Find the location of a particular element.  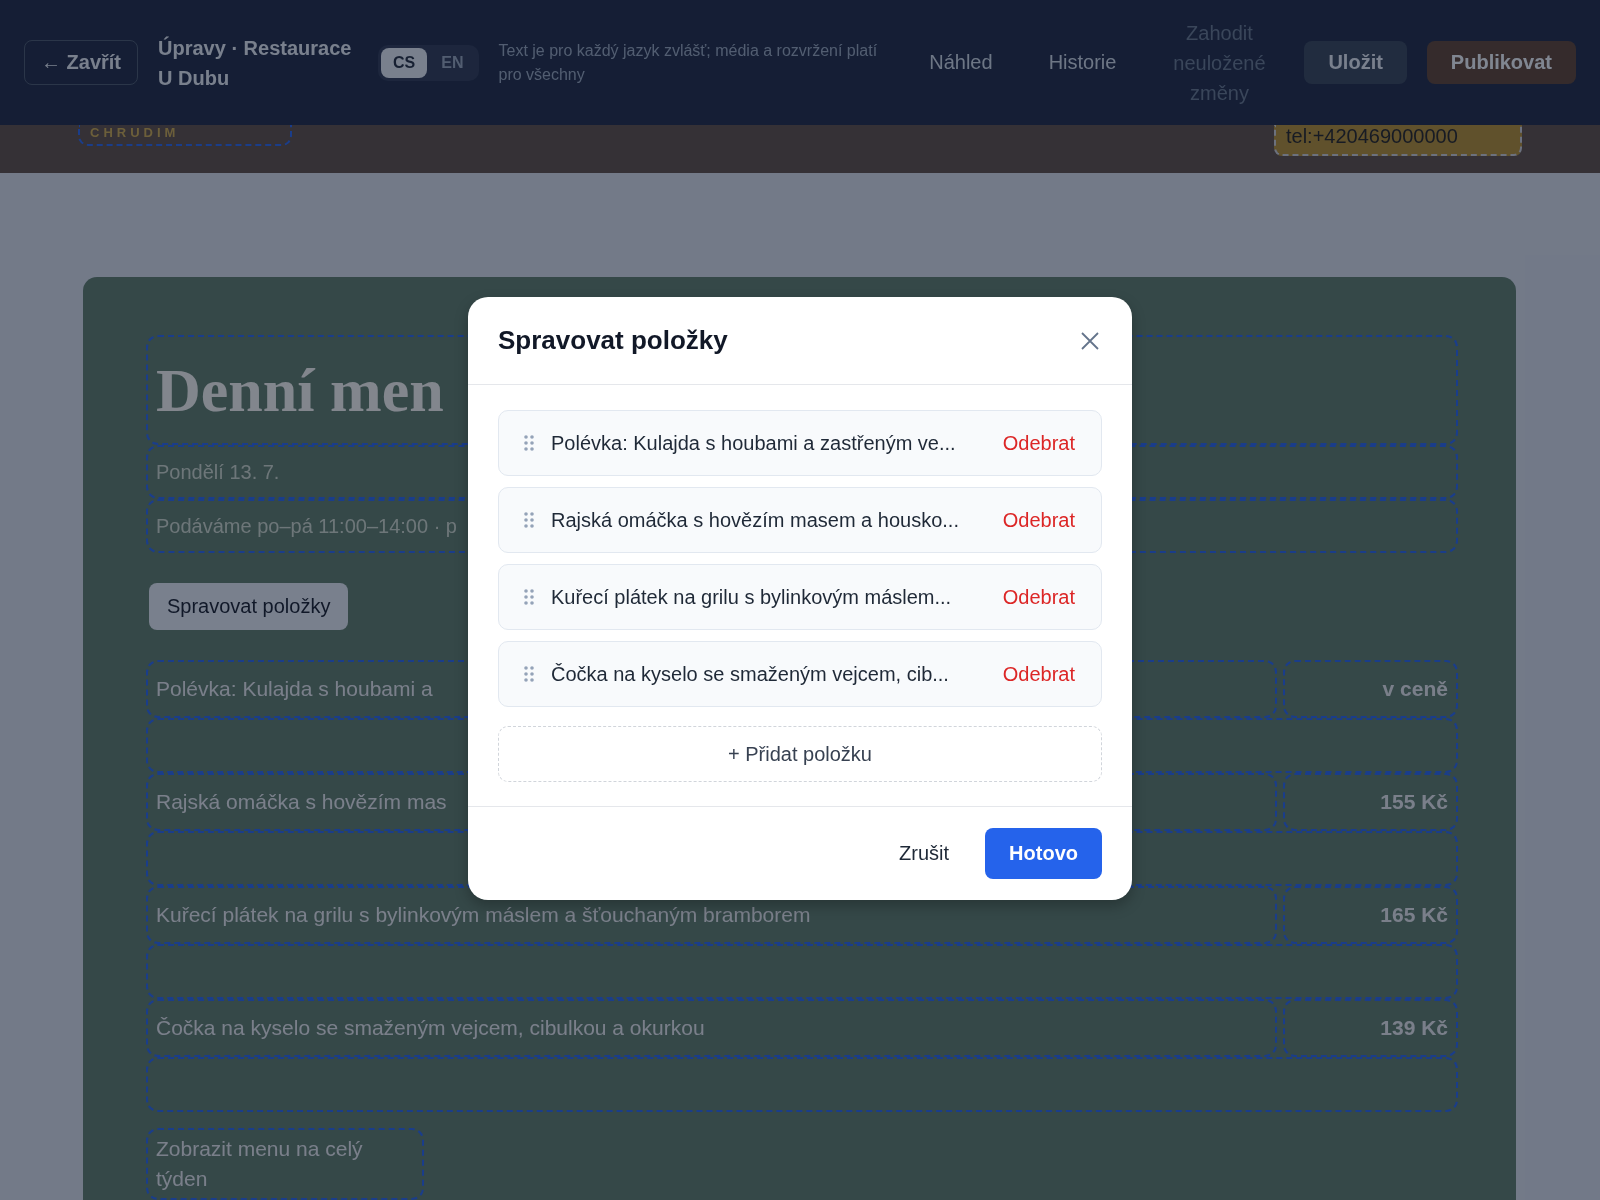

item-price: v ceně is located at coordinates (1370, 689).